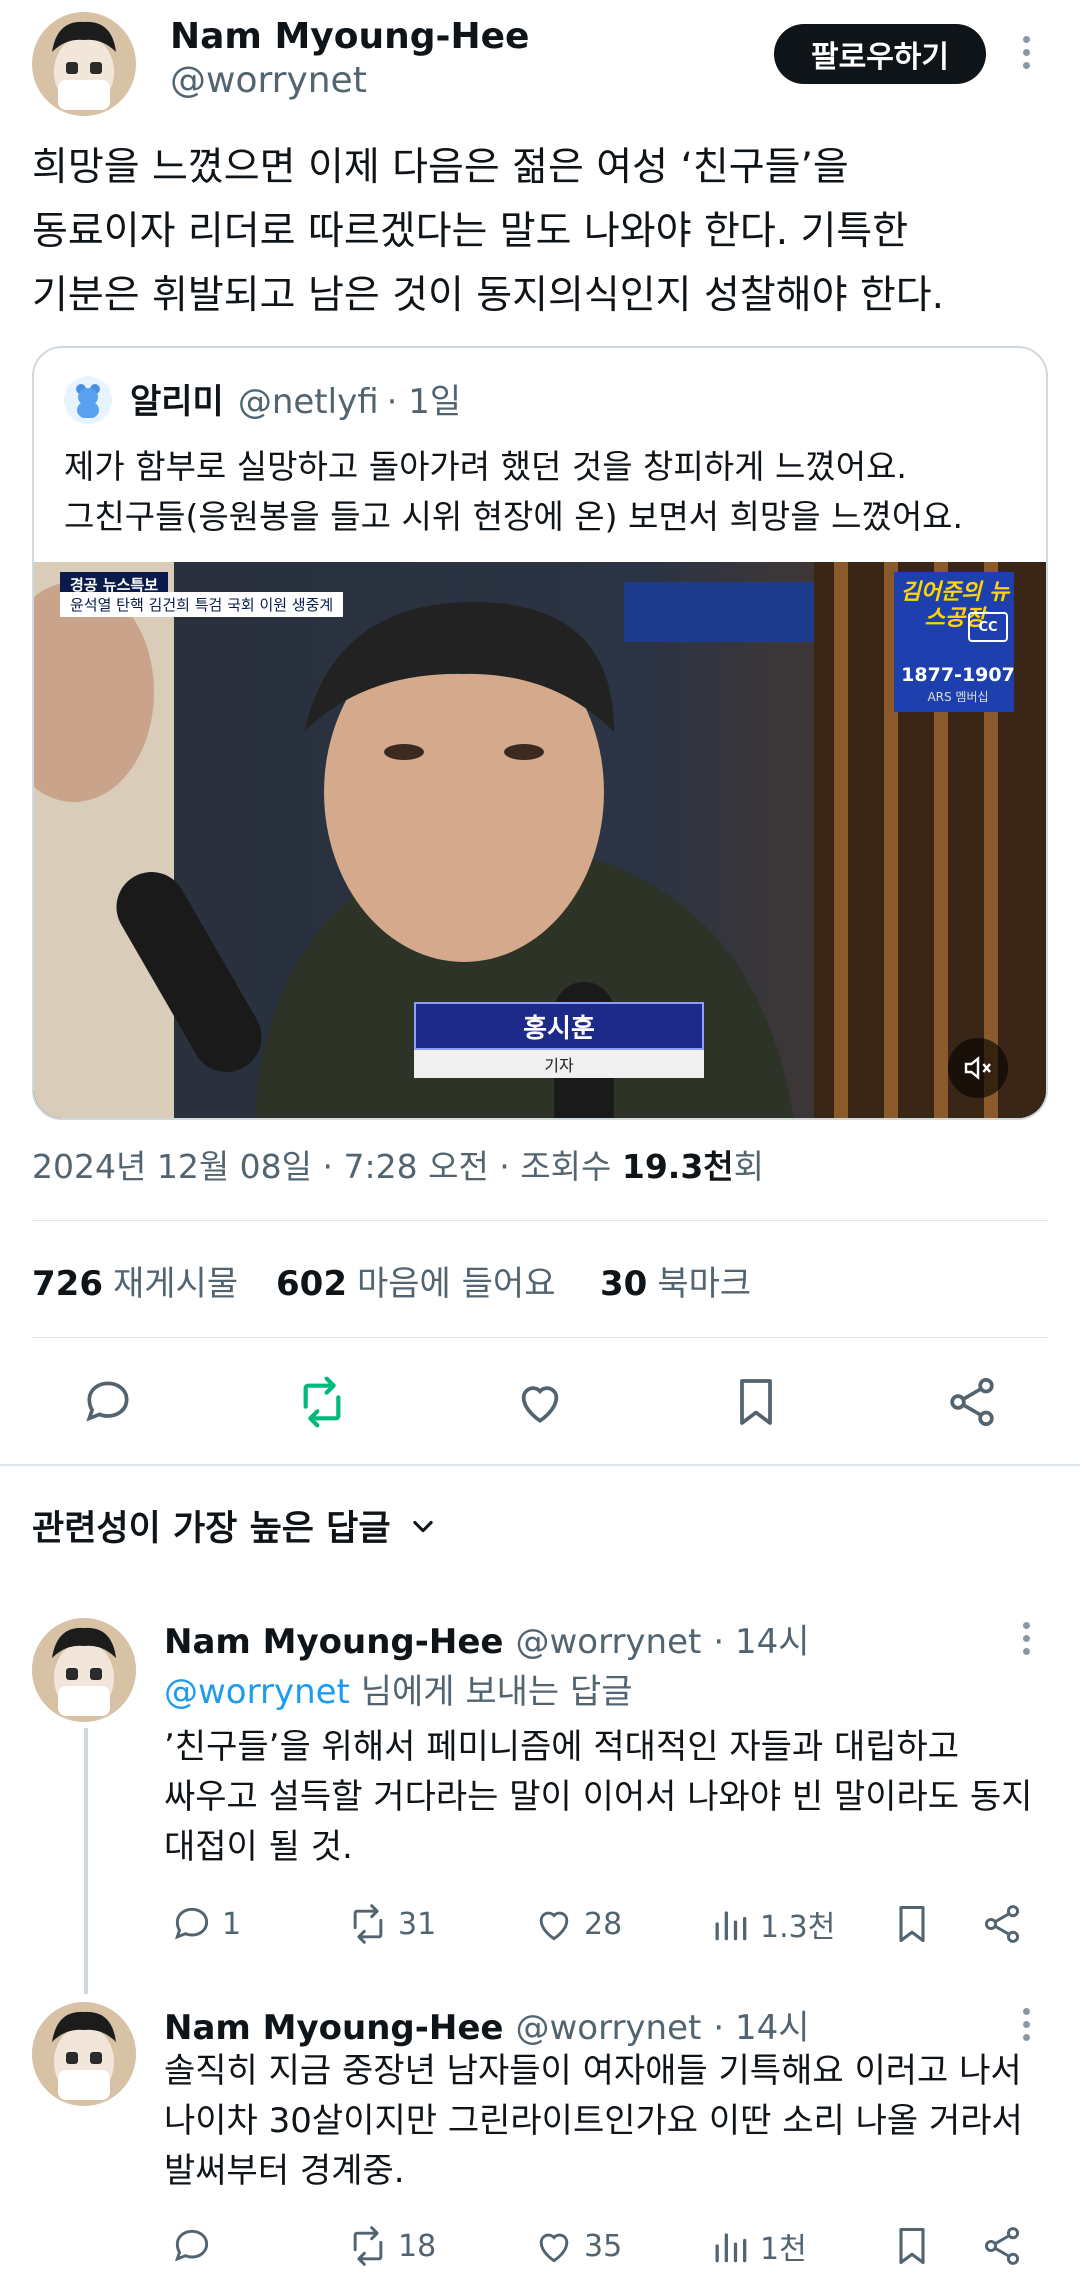  I want to click on bookmark-button, so click(756, 1404).